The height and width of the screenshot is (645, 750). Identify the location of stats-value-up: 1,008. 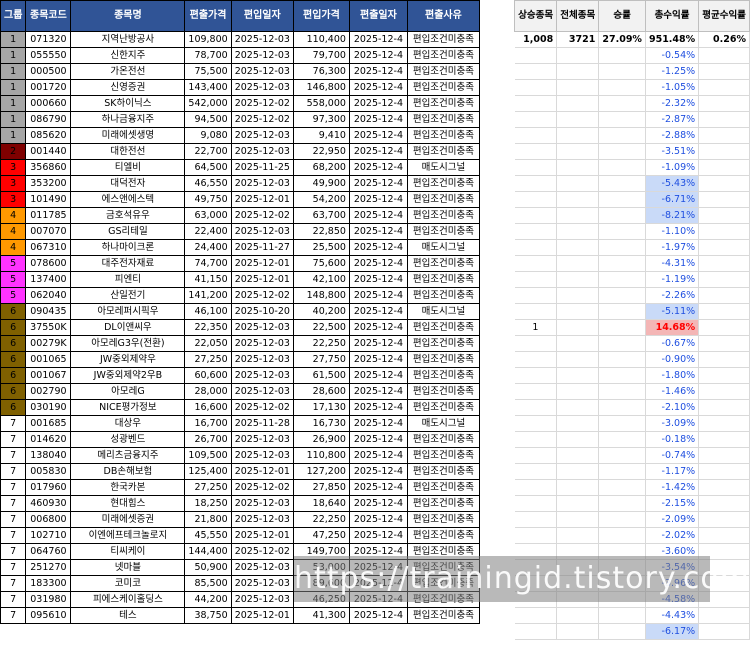
(536, 39).